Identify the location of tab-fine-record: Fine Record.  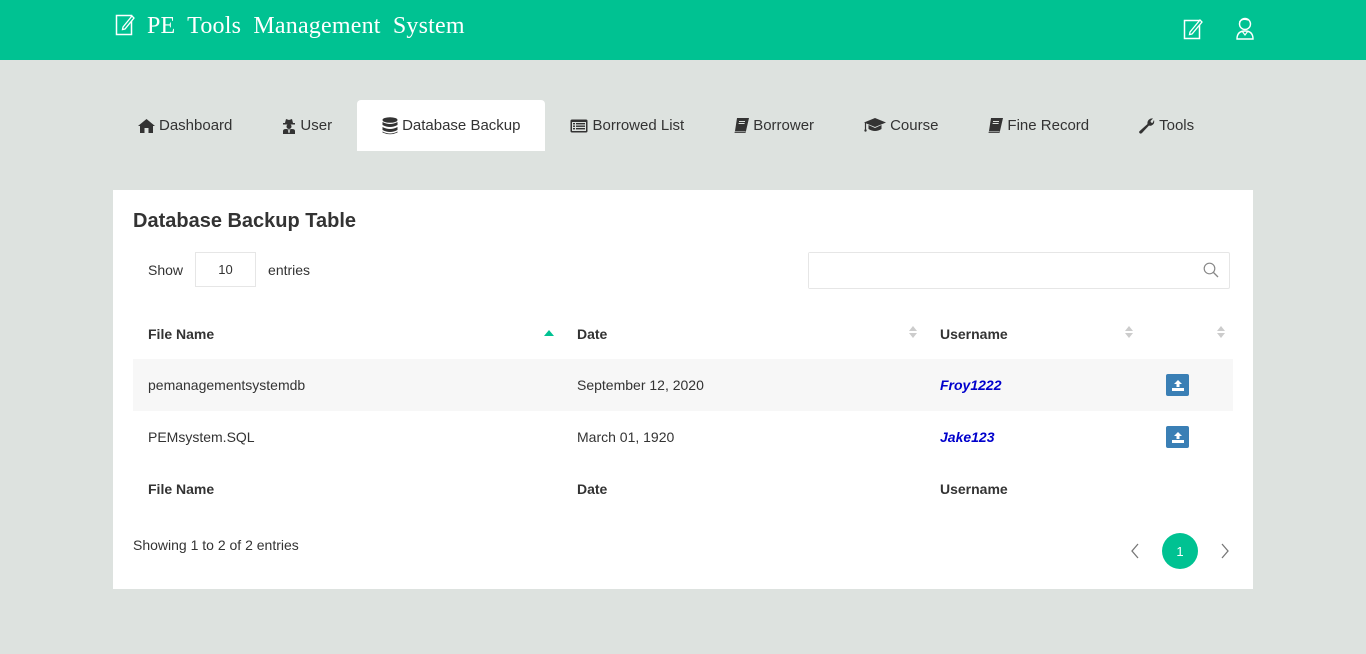
(1038, 125).